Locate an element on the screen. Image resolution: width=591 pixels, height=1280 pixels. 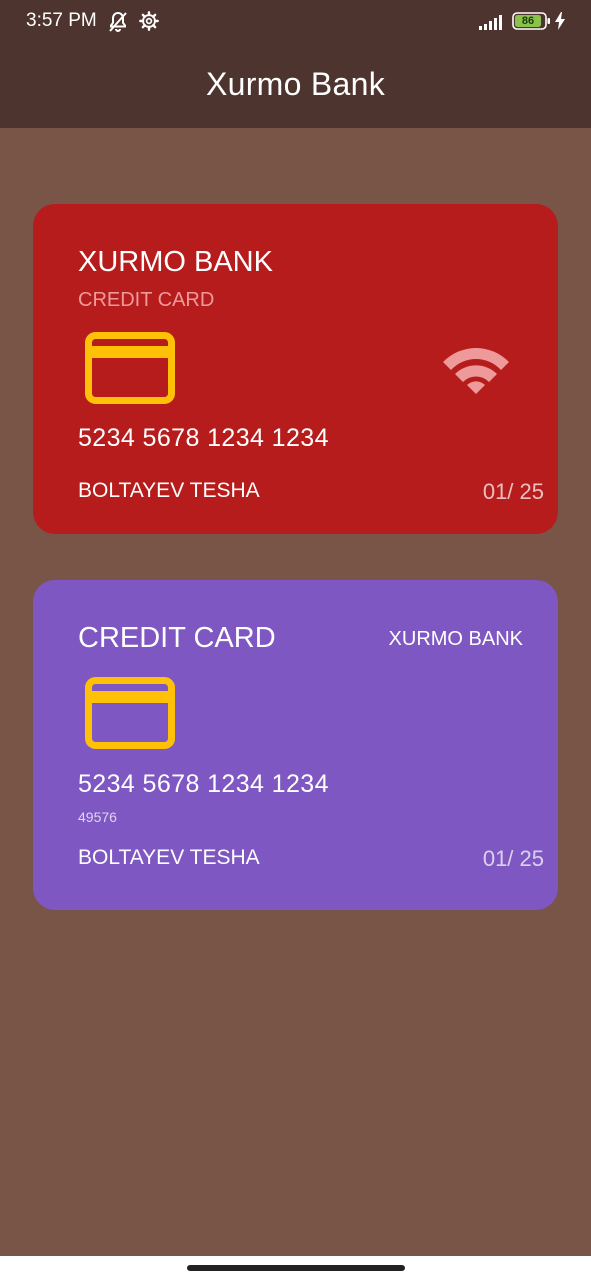
app-title: Xurmo Bank is located at coordinates (295, 83).